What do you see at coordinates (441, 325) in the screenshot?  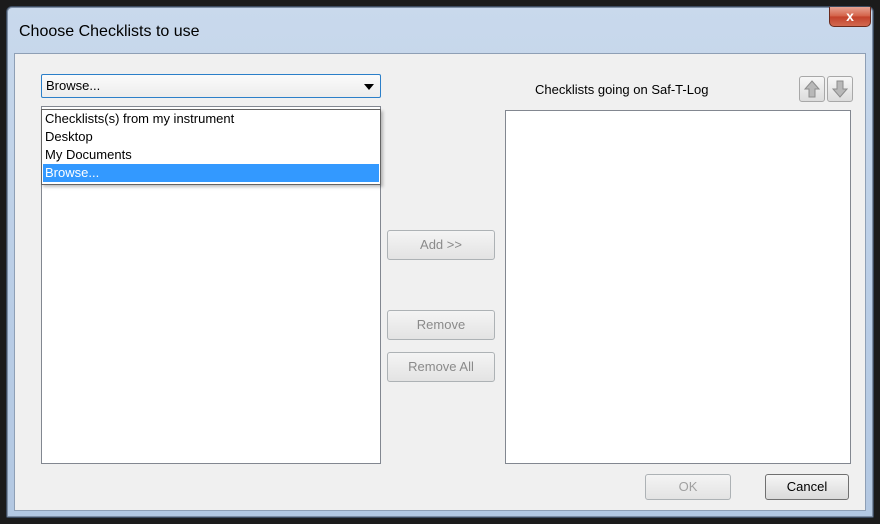 I see `remove-button: Remove` at bounding box center [441, 325].